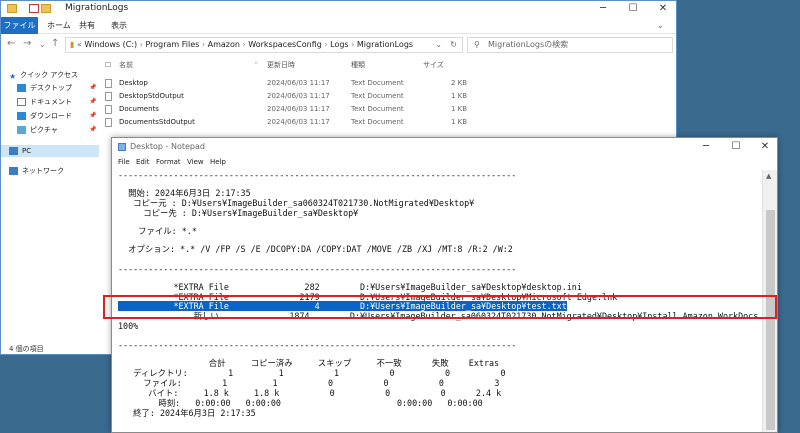  What do you see at coordinates (19, 25) in the screenshot?
I see `tab-file: ファイル` at bounding box center [19, 25].